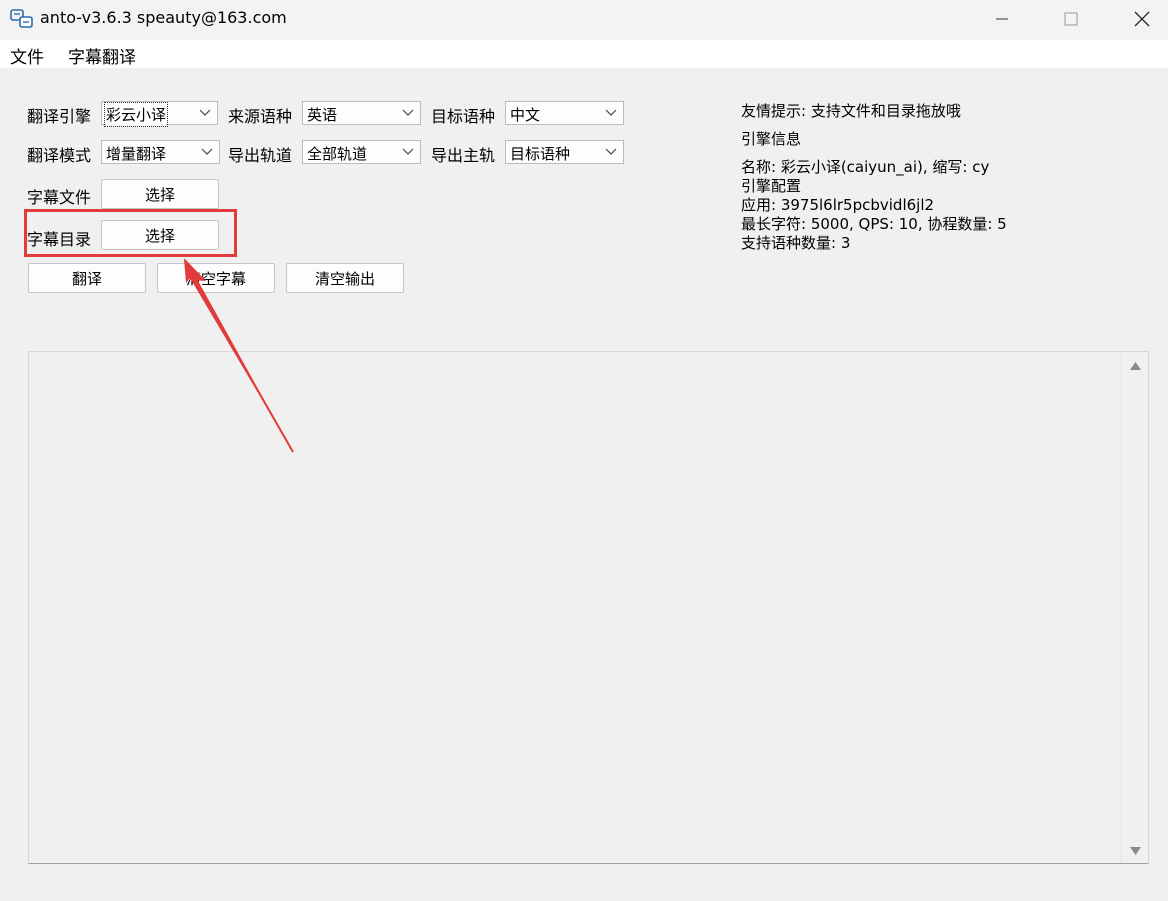 Image resolution: width=1168 pixels, height=901 pixels. What do you see at coordinates (27, 55) in the screenshot?
I see `menu-file: 文件` at bounding box center [27, 55].